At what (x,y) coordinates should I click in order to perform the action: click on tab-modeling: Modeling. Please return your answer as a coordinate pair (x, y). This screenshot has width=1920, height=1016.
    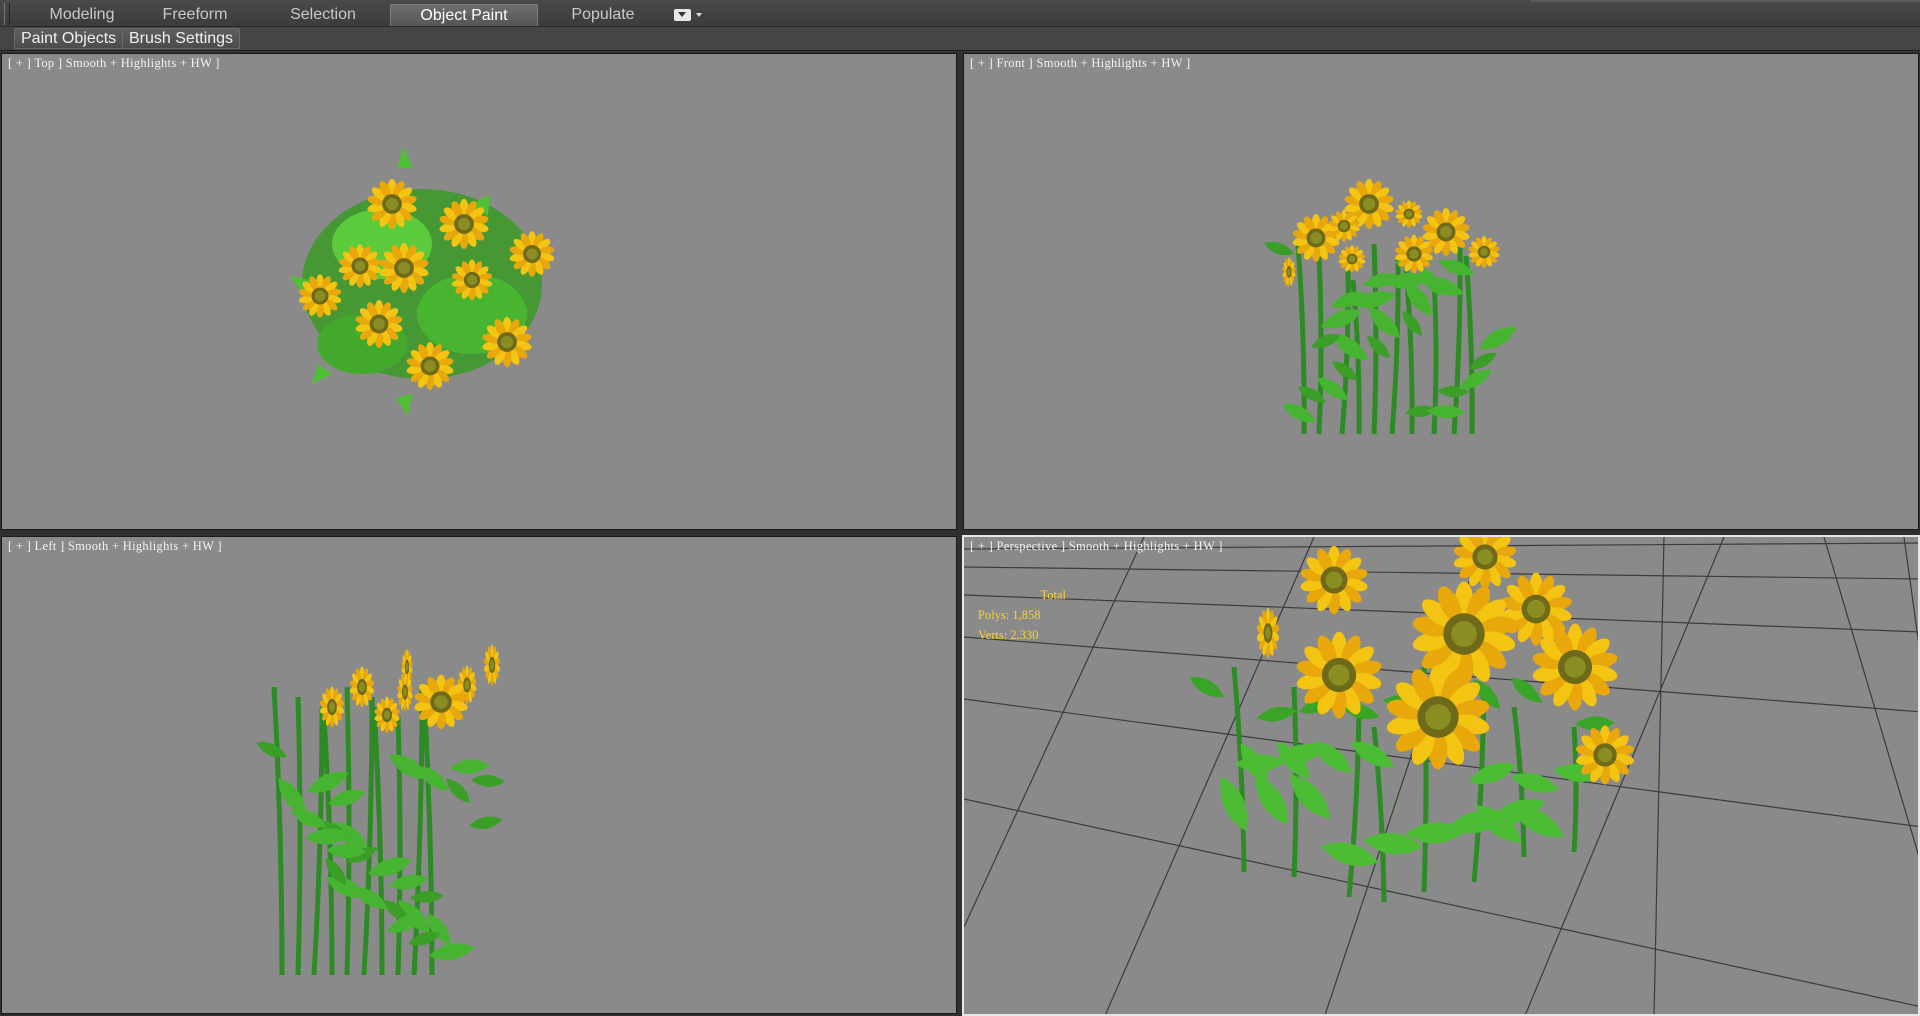
    Looking at the image, I should click on (82, 15).